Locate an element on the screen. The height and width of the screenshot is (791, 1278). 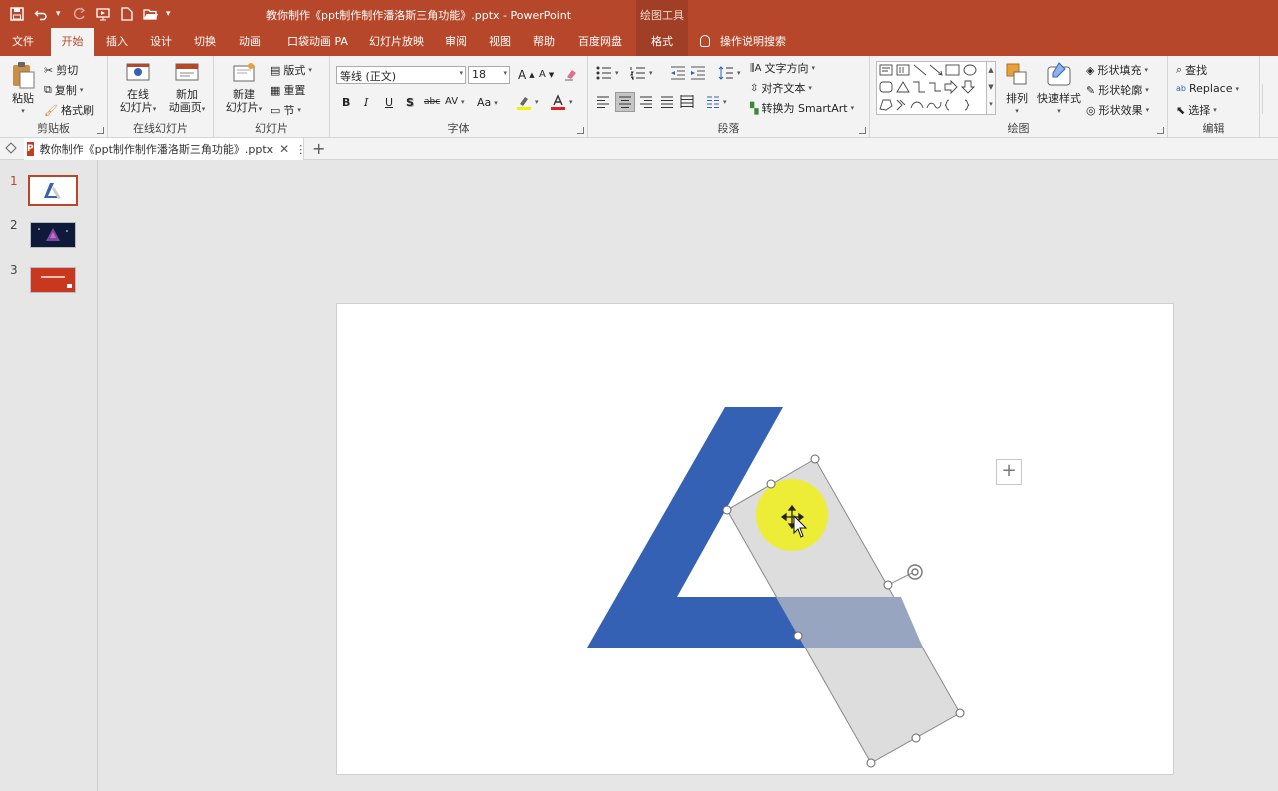
tab-file: 文件 is located at coordinates (23, 42).